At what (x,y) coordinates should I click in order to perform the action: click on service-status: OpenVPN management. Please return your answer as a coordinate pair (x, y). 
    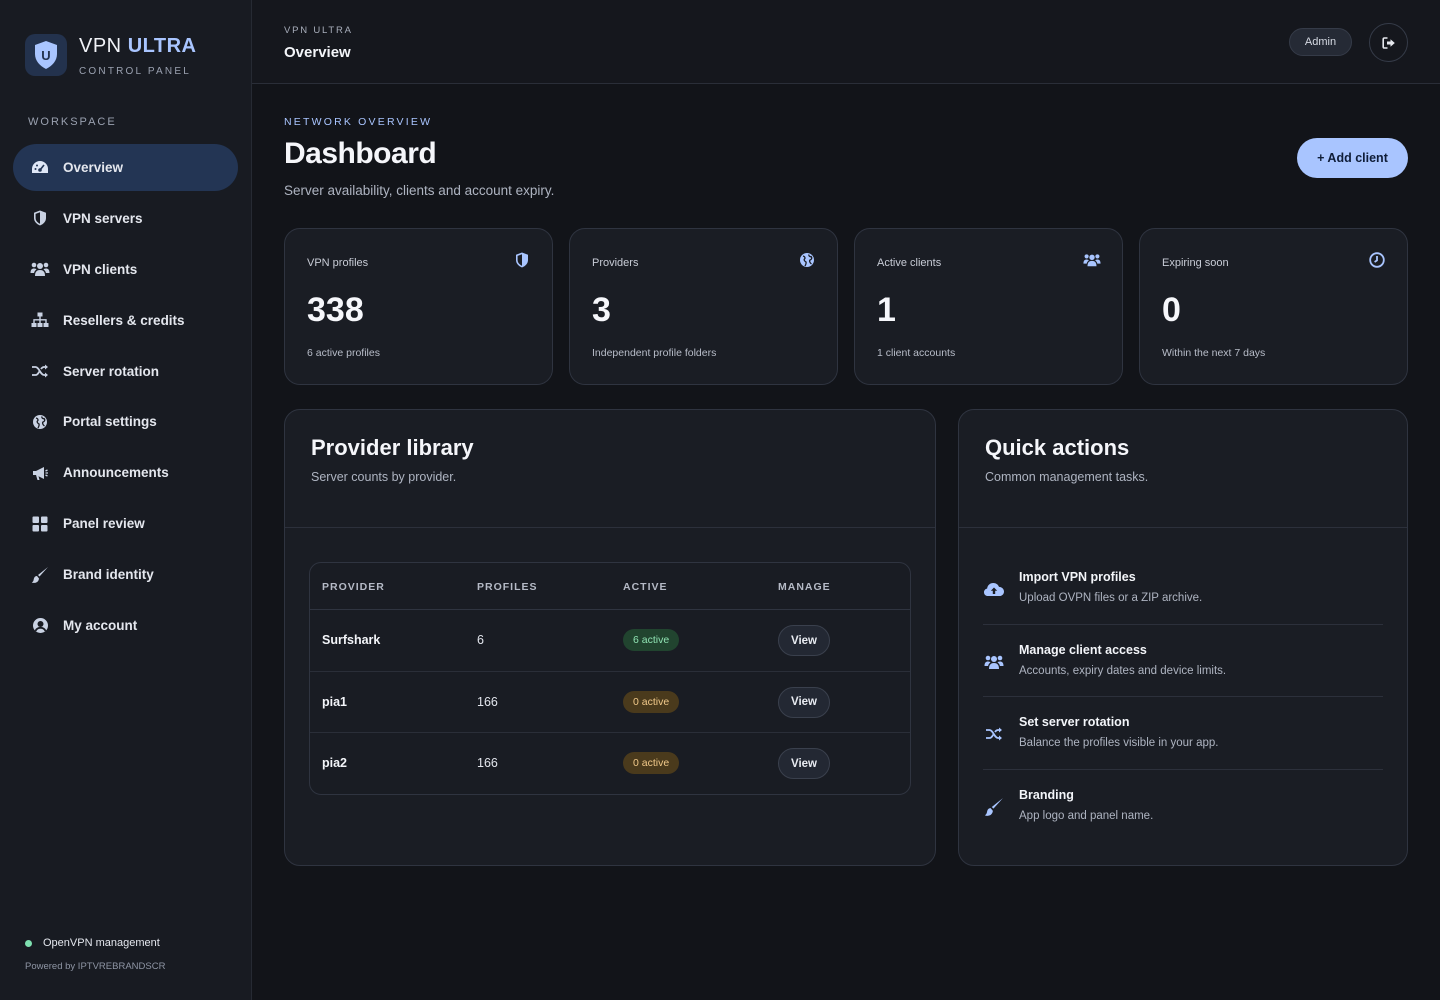
    Looking at the image, I should click on (95, 943).